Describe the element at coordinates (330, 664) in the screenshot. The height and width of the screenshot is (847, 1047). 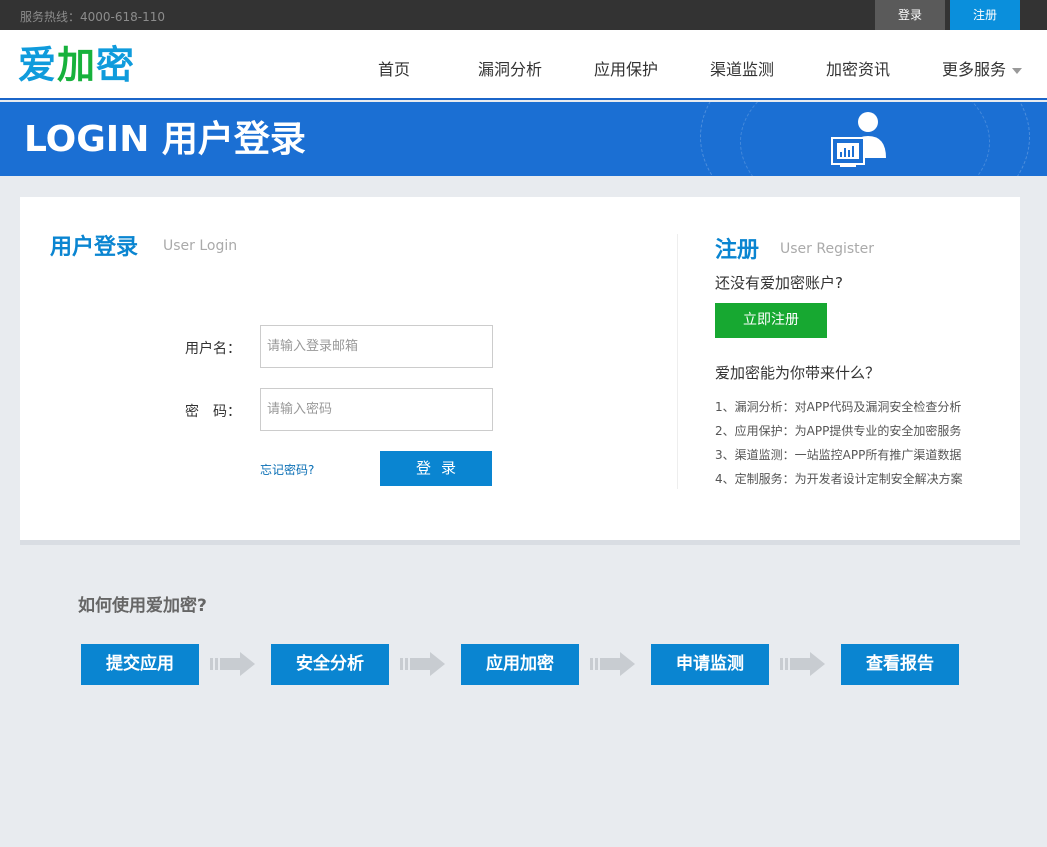
I see `step-security-analysis: 安全分析` at that location.